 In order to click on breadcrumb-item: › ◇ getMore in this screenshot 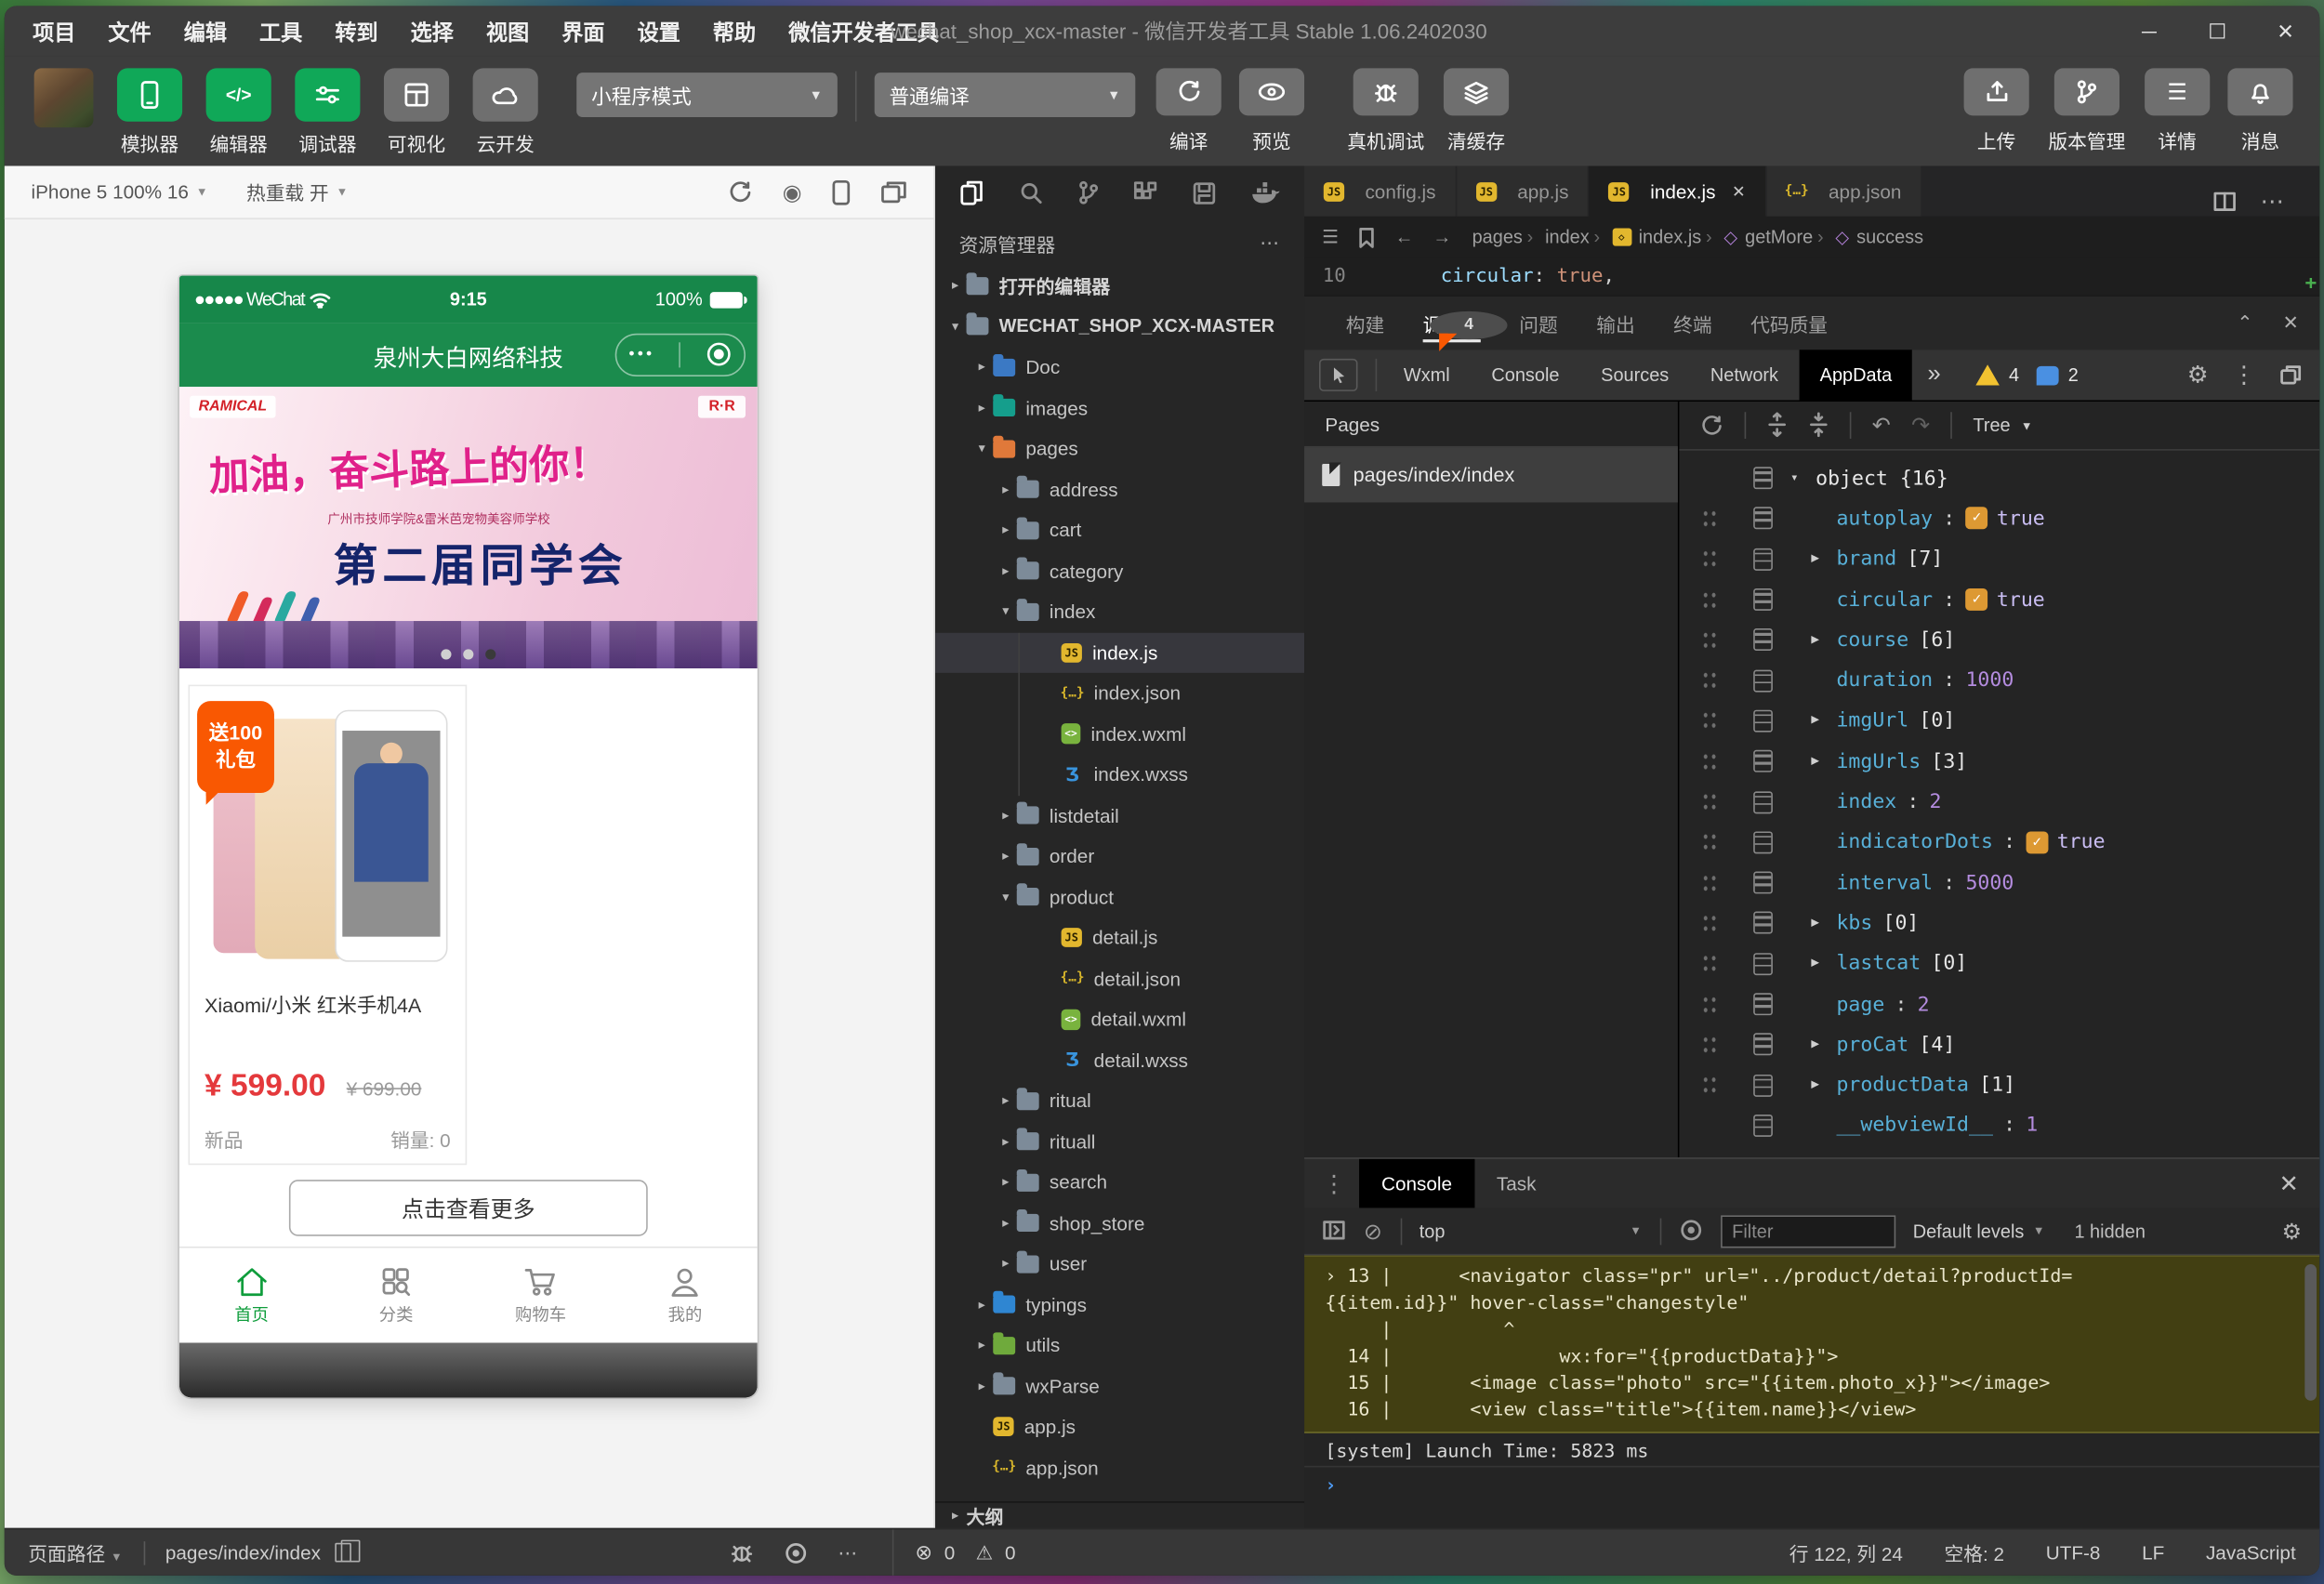, I will do `click(1757, 237)`.